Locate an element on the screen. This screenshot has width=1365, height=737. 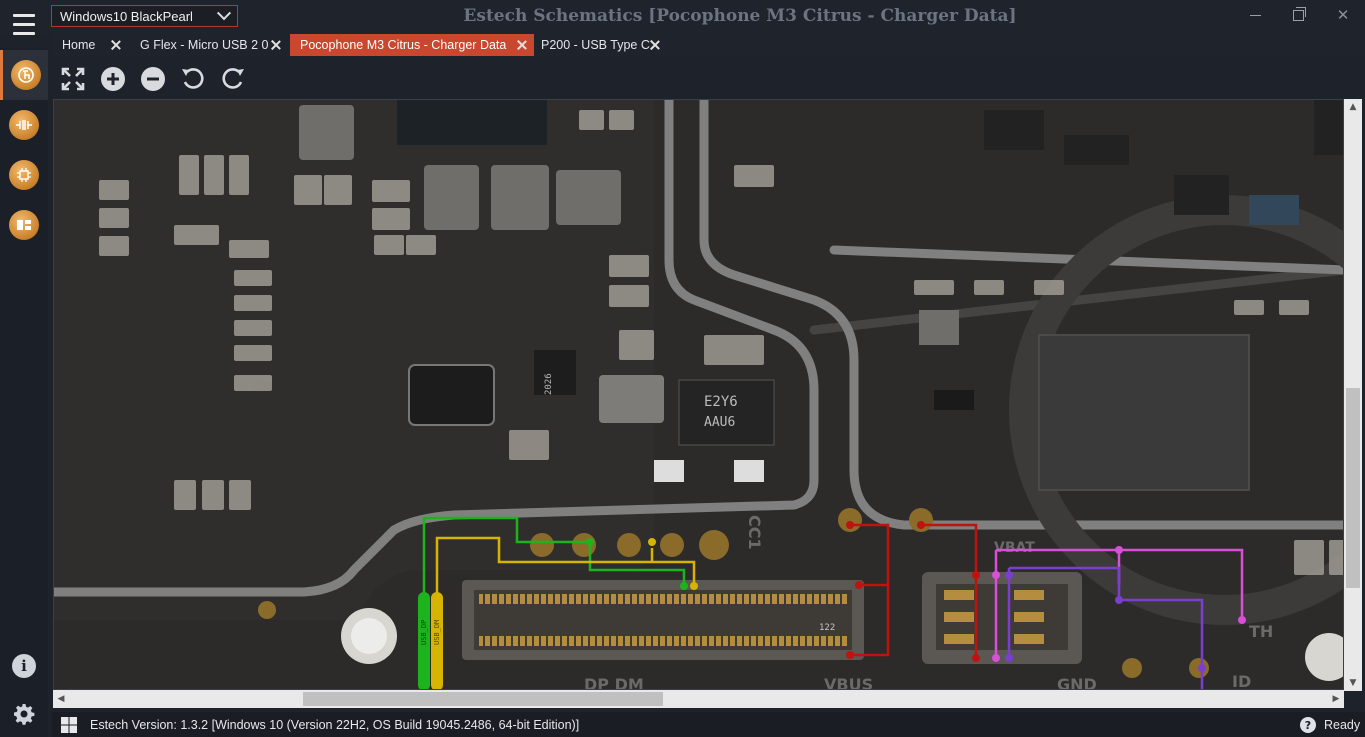
tab-label: Pocophone M3 Citrus - Charger Data is located at coordinates (403, 45).